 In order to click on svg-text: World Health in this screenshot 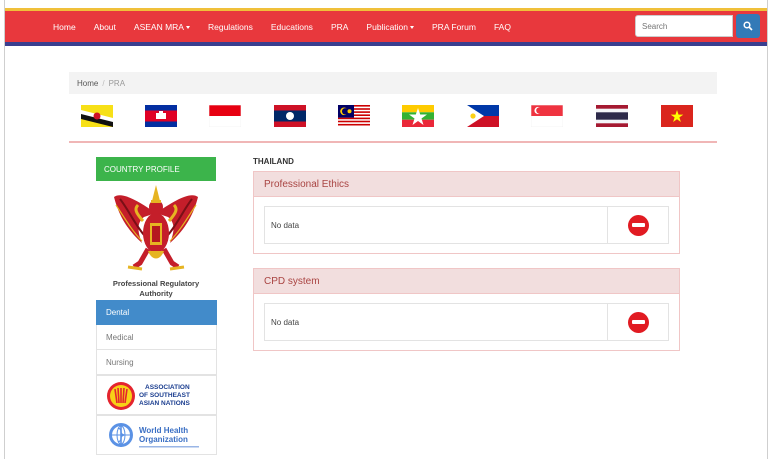, I will do `click(163, 430)`.